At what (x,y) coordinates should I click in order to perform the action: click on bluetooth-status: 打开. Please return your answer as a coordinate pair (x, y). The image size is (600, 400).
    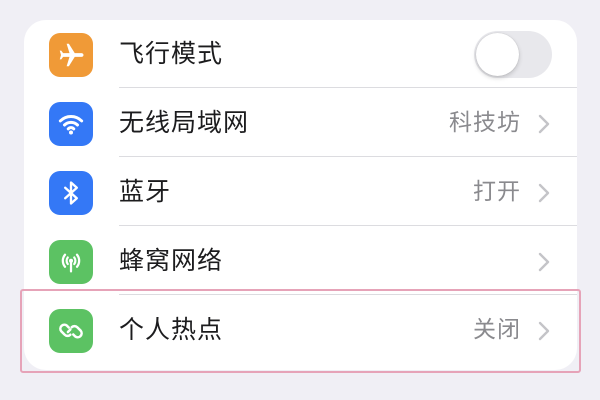
    Looking at the image, I should click on (497, 192).